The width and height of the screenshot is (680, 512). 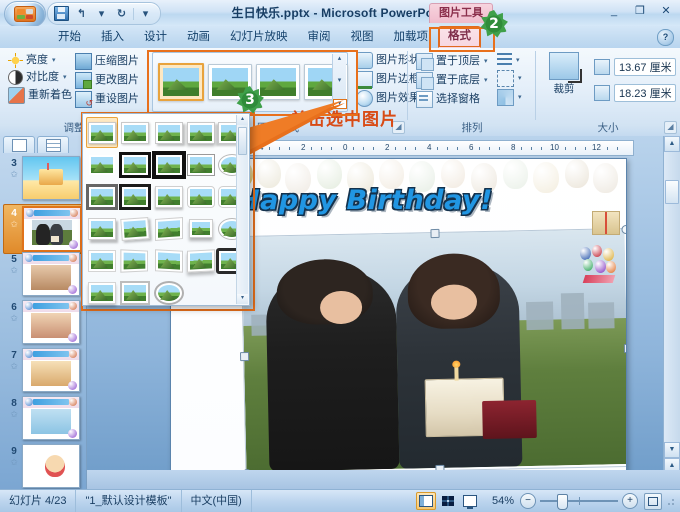 What do you see at coordinates (387, 147) in the screenshot?
I see `ruler-label: 2` at bounding box center [387, 147].